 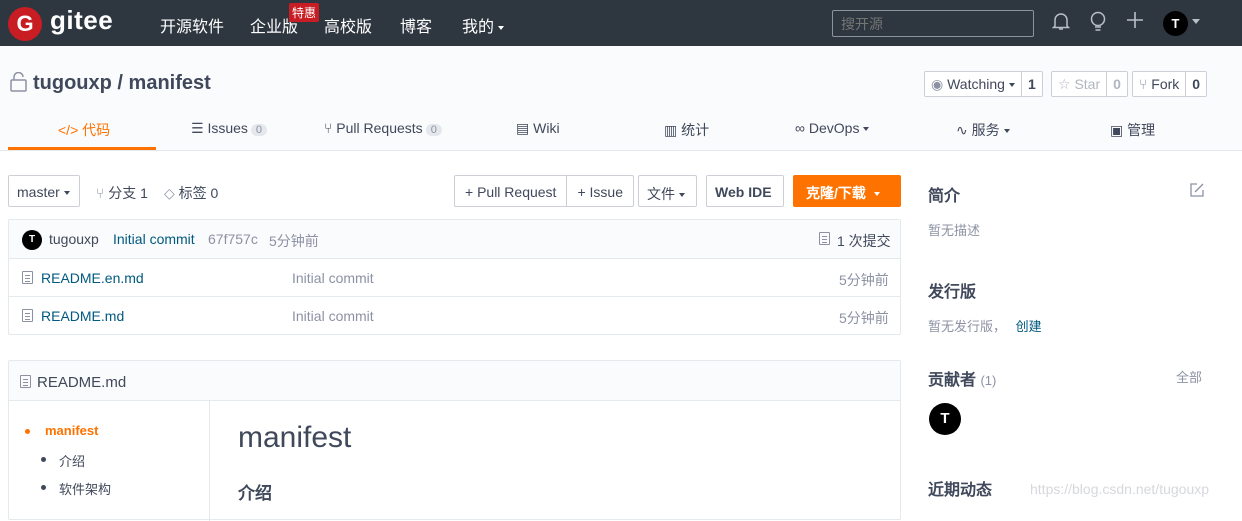 What do you see at coordinates (43, 487) in the screenshot?
I see `bullet-icon` at bounding box center [43, 487].